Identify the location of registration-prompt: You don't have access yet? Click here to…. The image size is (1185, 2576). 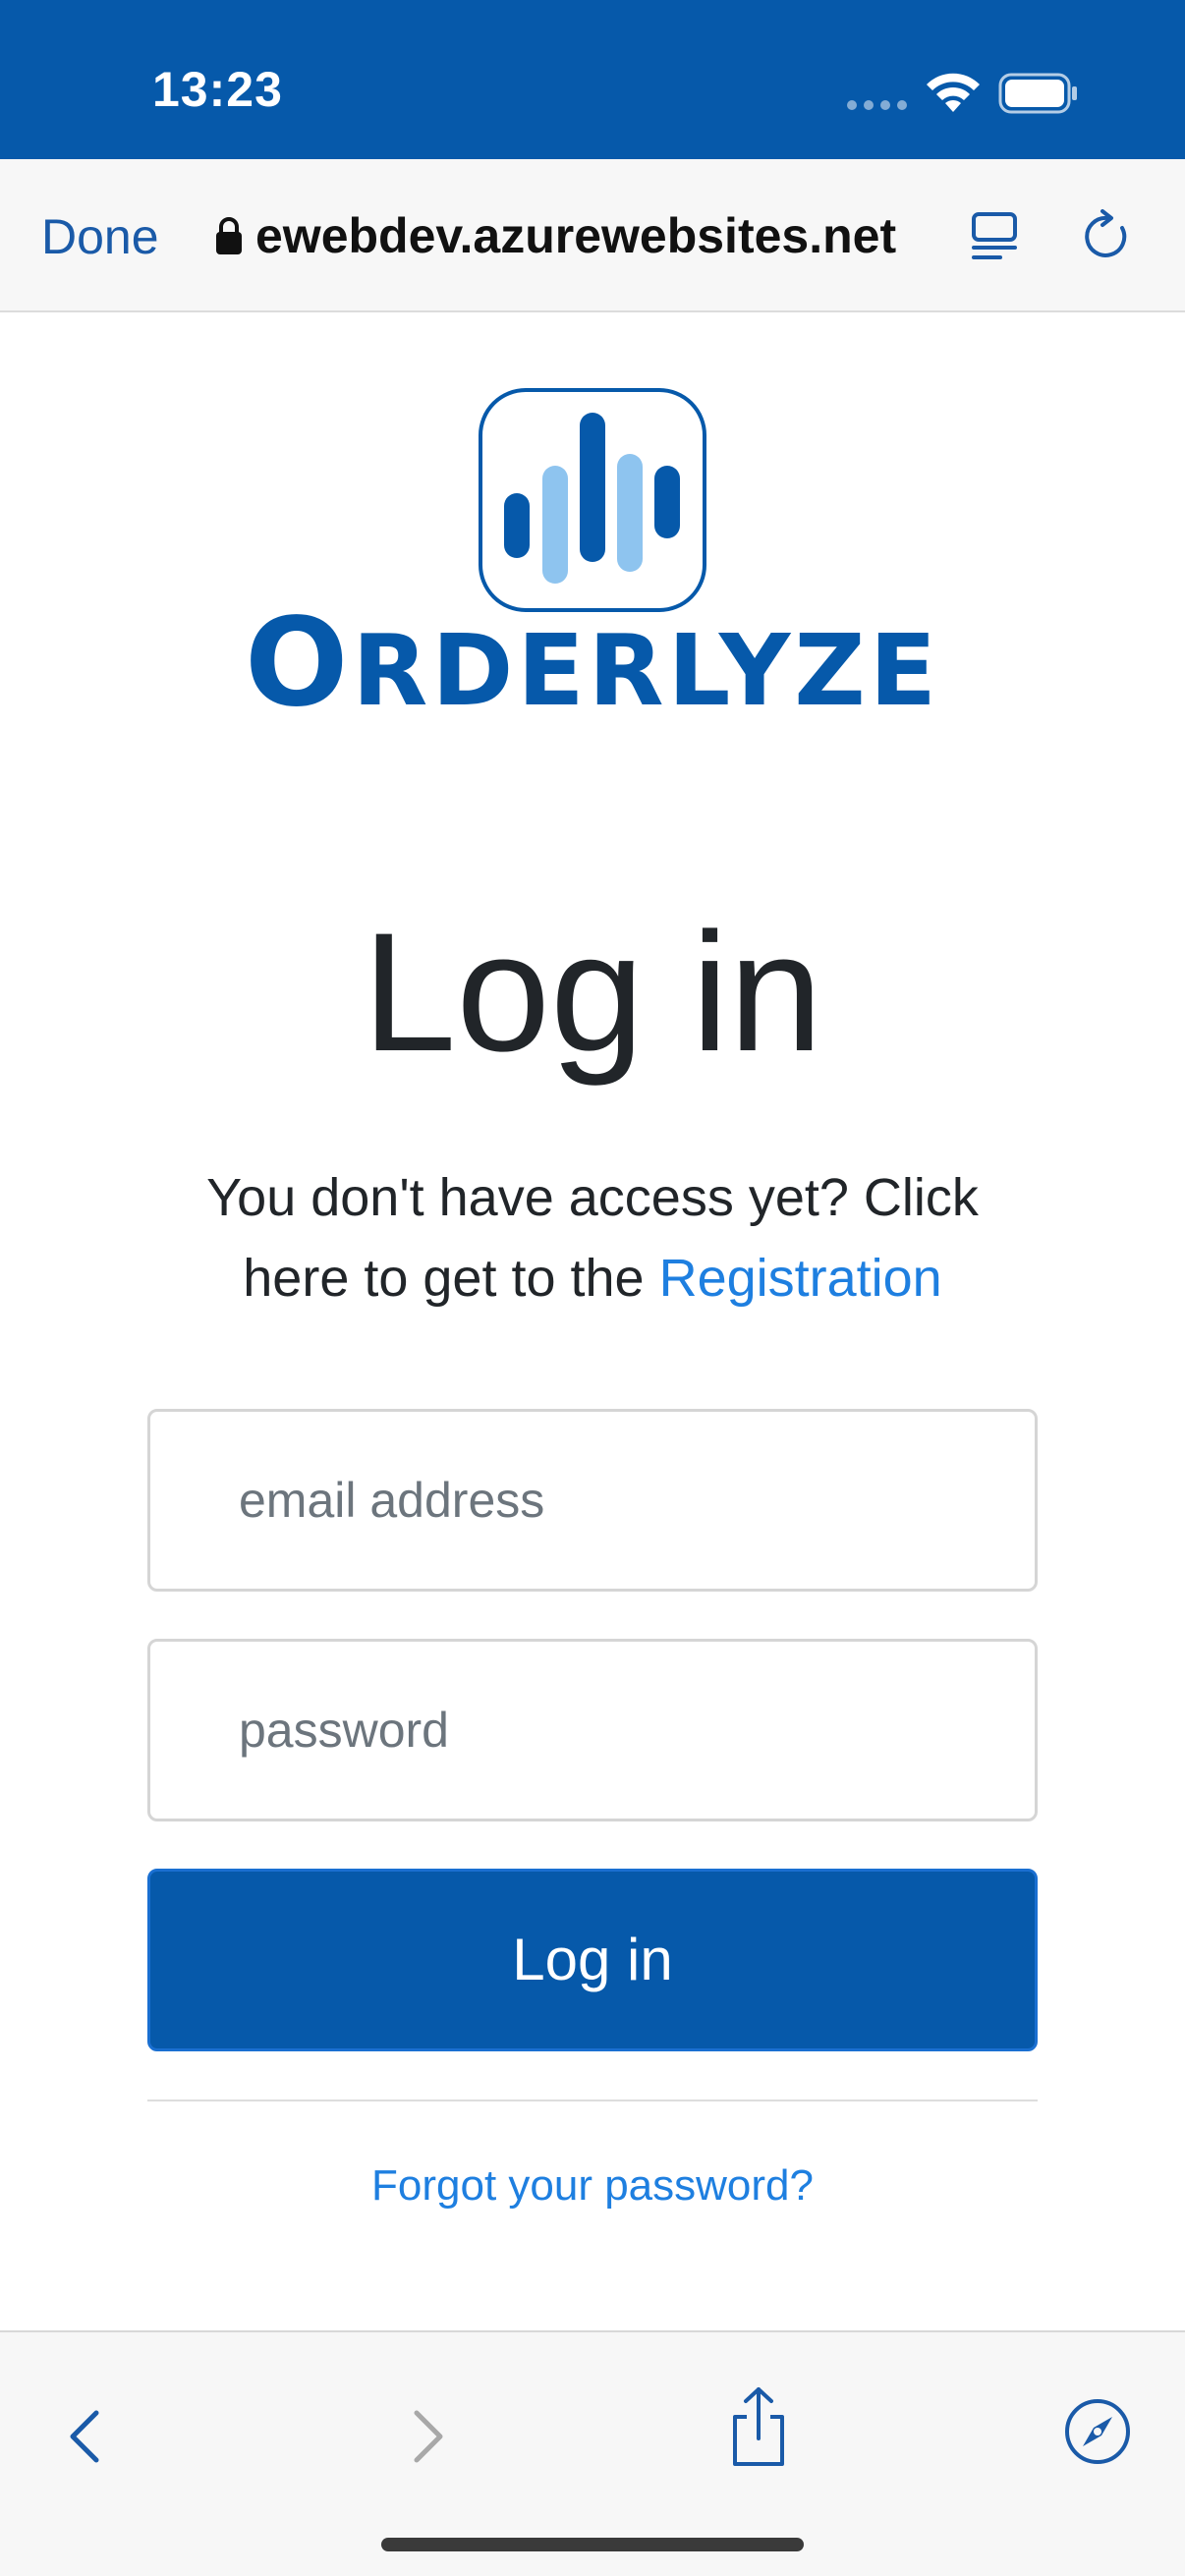
(592, 1237).